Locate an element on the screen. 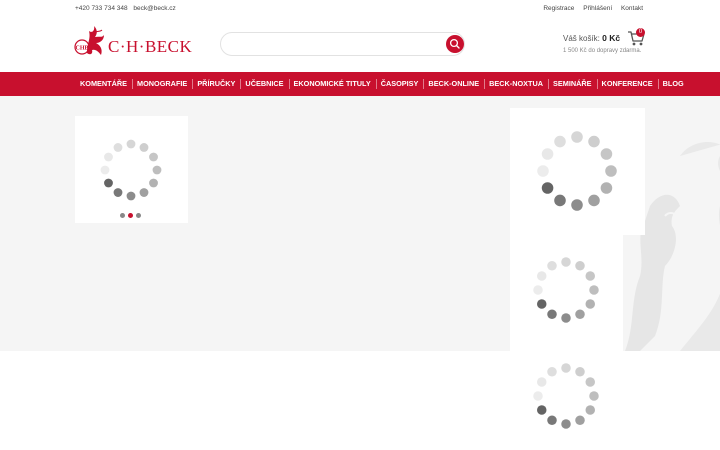  nav-item-monografie: MONOGRAFIE is located at coordinates (162, 84).